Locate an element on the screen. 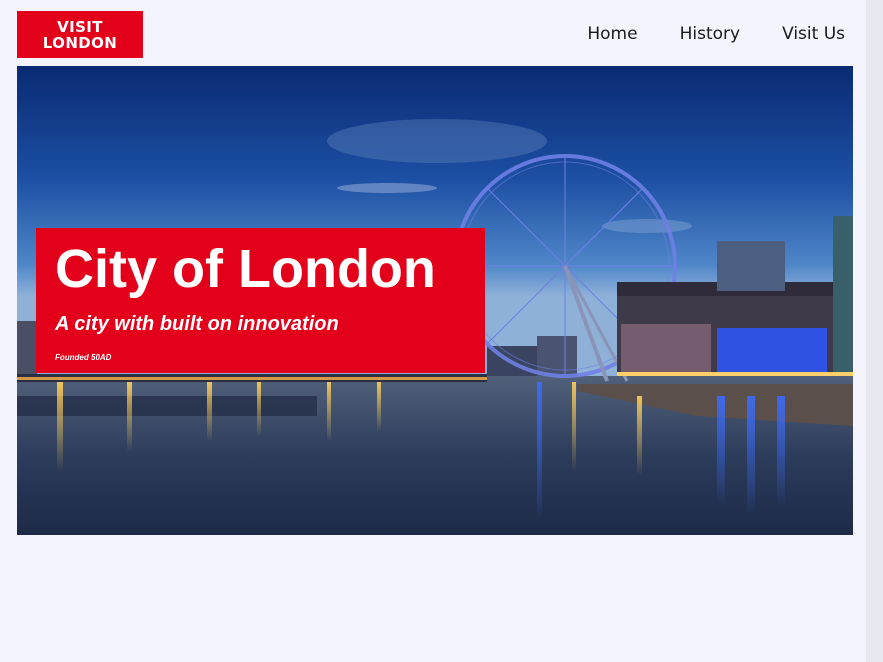 The image size is (883, 662). visit-london-logo: VISIT LONDON is located at coordinates (80, 34).